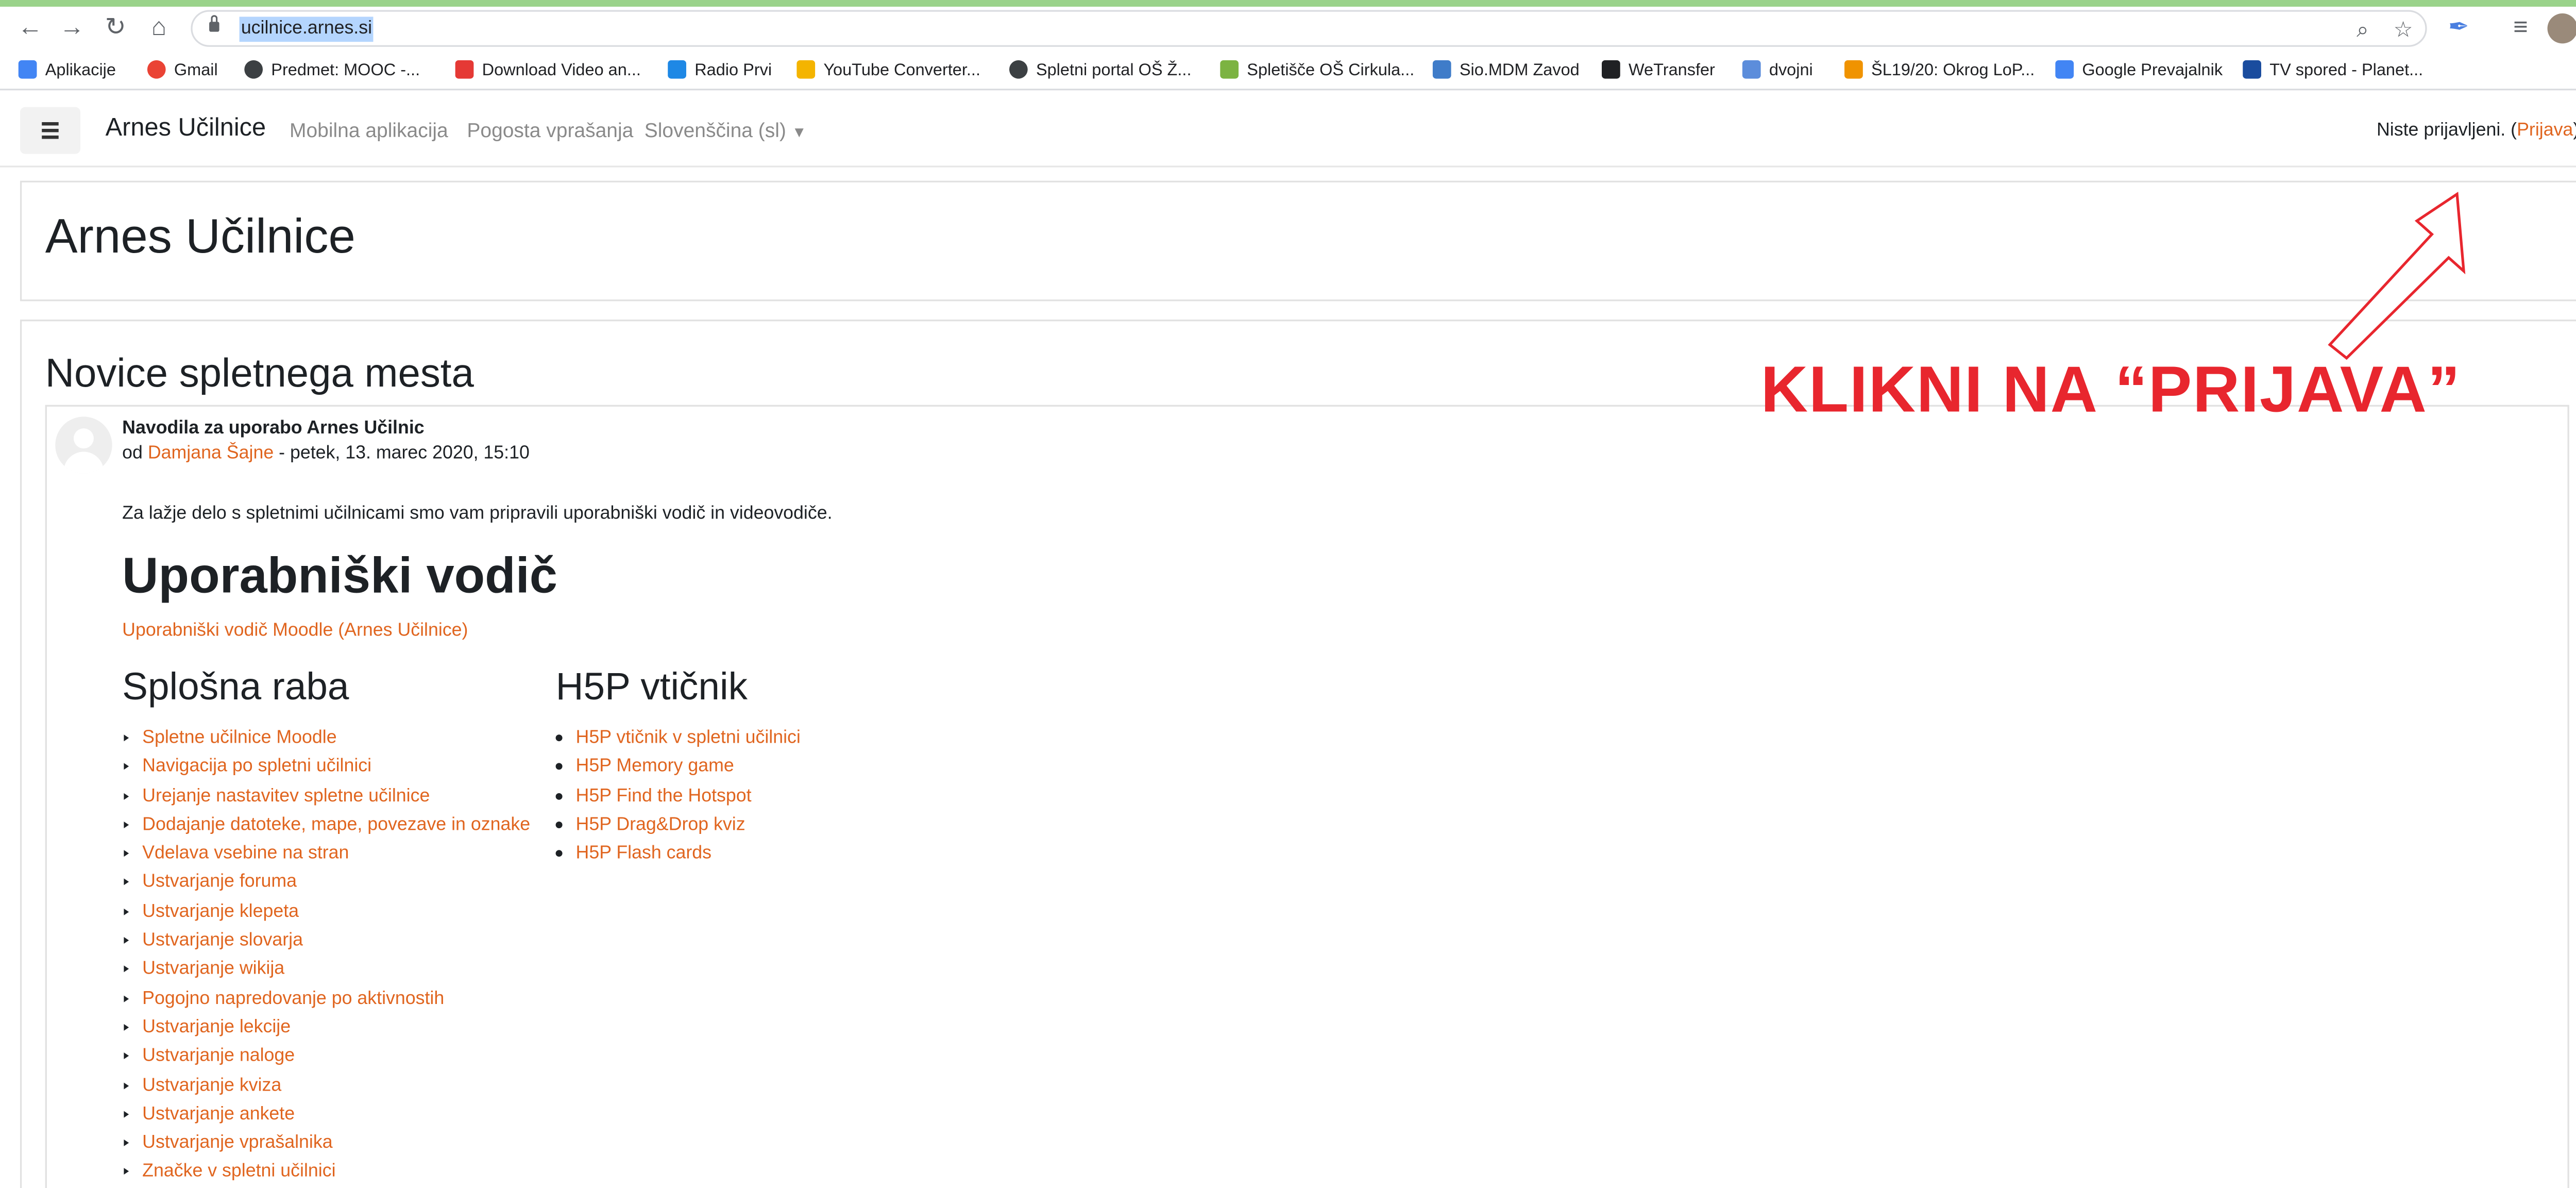  Describe the element at coordinates (2363, 30) in the screenshot. I see `zoom-icon: ⌕` at that location.